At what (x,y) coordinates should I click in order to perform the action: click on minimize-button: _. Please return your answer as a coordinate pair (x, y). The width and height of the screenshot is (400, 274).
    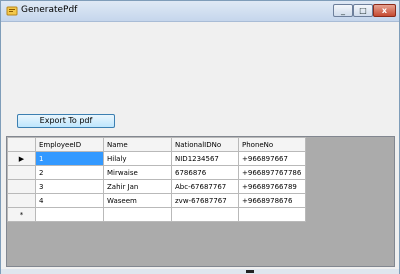
    Looking at the image, I should click on (343, 10).